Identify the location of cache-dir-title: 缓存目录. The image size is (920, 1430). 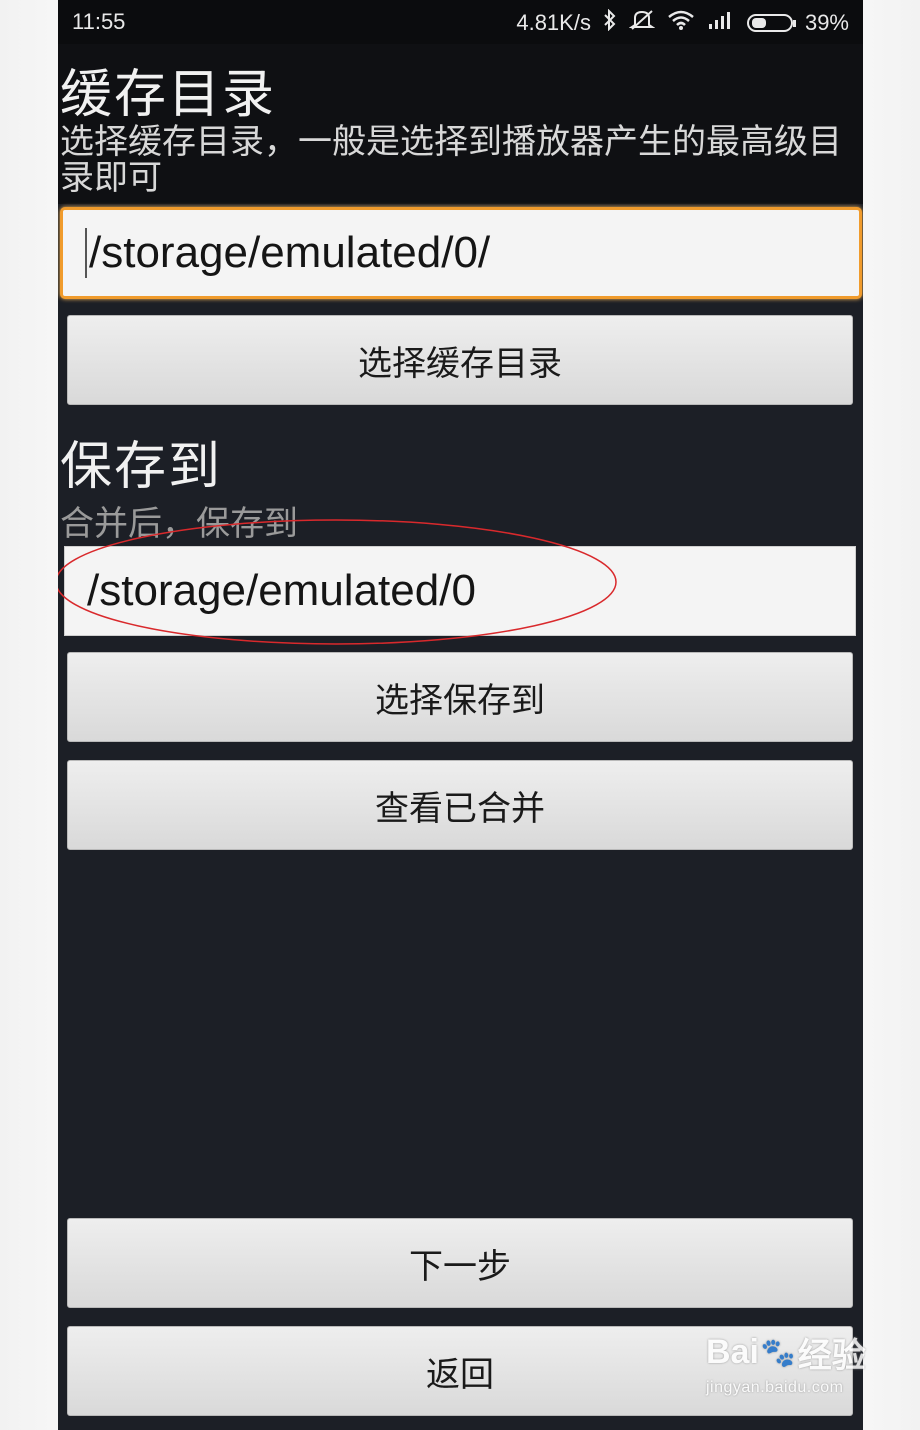
(168, 95).